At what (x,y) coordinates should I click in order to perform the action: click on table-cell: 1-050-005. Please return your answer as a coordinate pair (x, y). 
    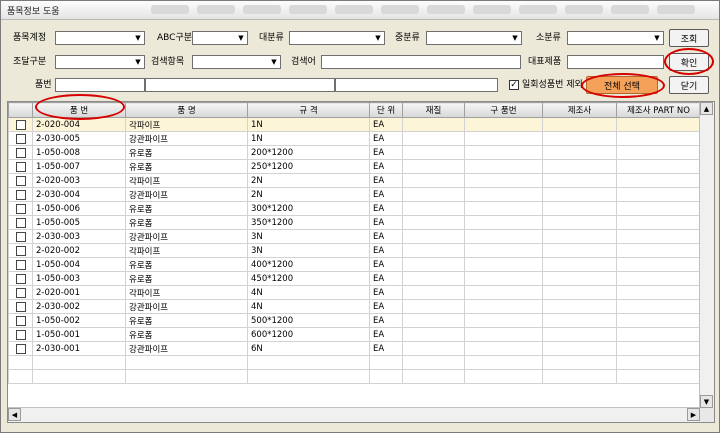
    Looking at the image, I should click on (79, 222).